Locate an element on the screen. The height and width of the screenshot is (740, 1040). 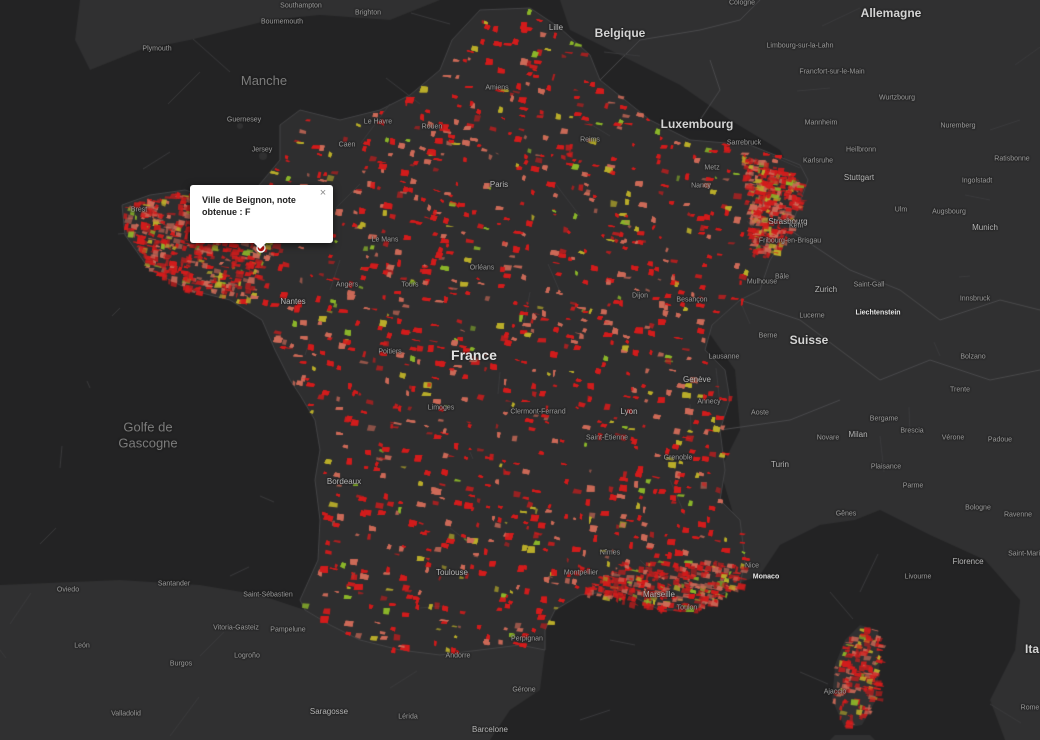
map-popup: Ville de Beignon, note obtenue : F × is located at coordinates (261, 217).